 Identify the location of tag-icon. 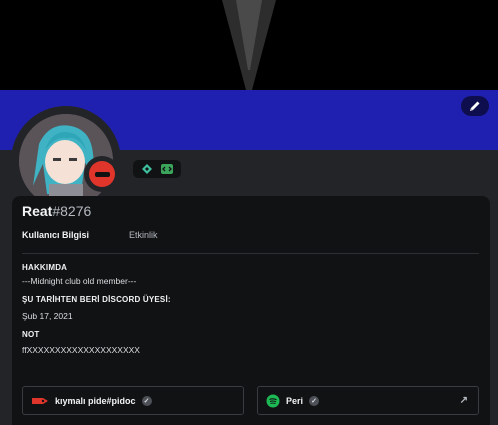
(40, 400).